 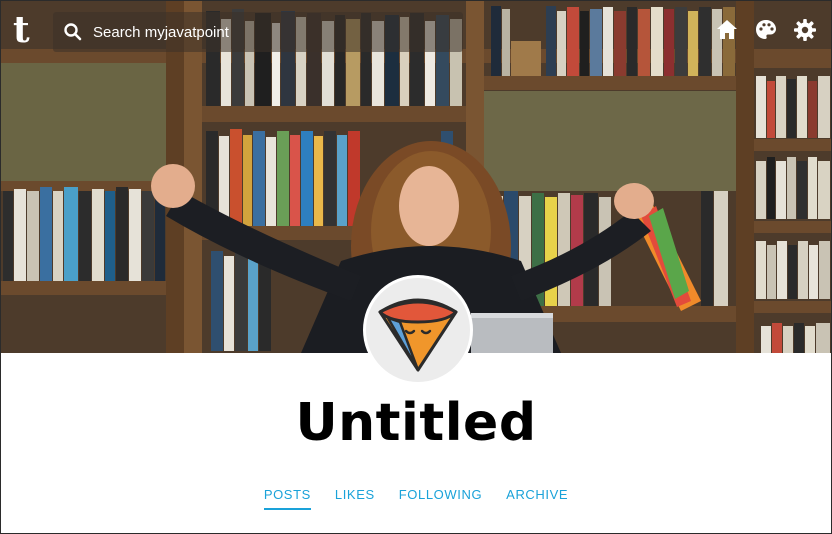 What do you see at coordinates (263, 32) in the screenshot?
I see `search-input` at bounding box center [263, 32].